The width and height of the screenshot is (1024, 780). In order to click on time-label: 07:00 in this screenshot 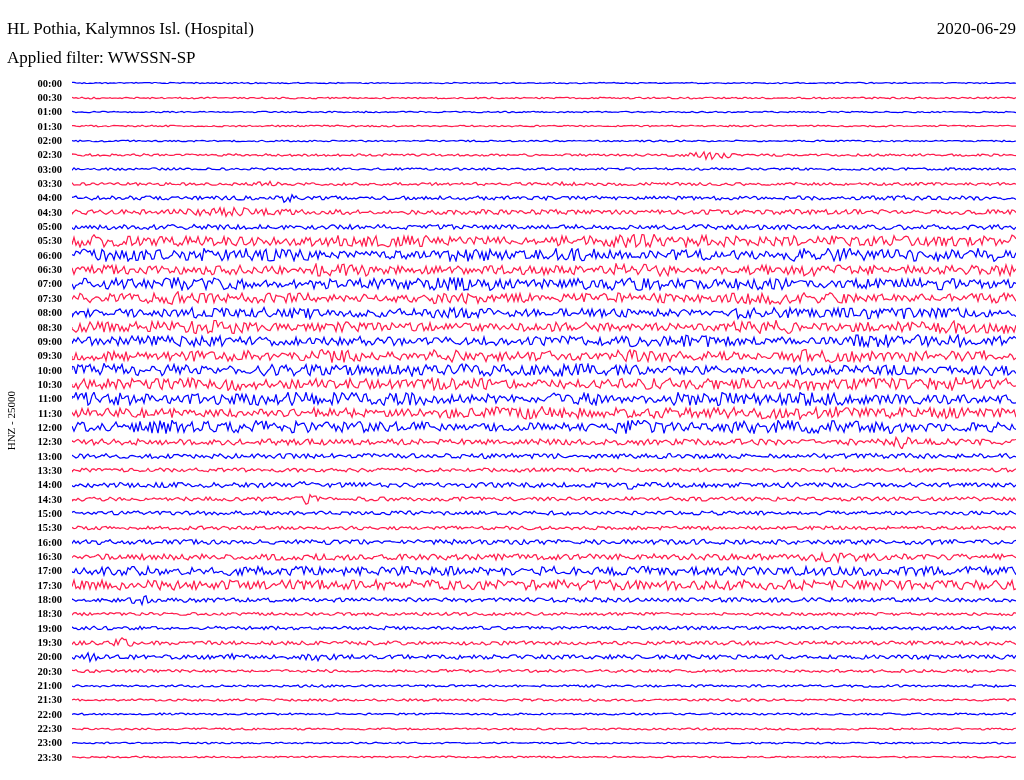, I will do `click(49, 284)`.